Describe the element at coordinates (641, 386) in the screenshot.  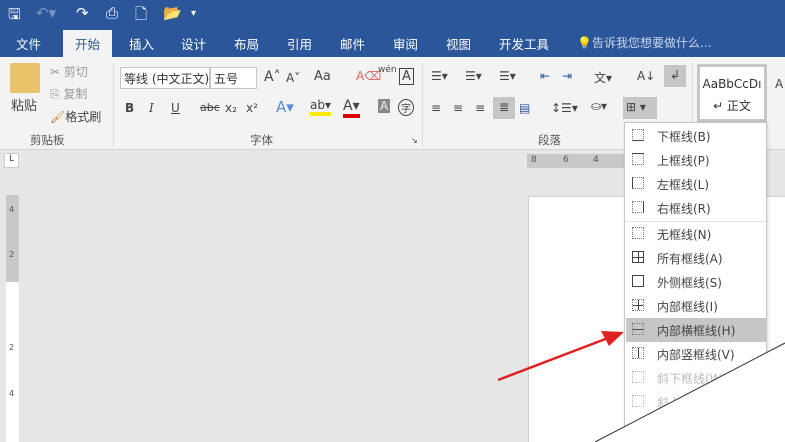
I see `overlay` at that location.